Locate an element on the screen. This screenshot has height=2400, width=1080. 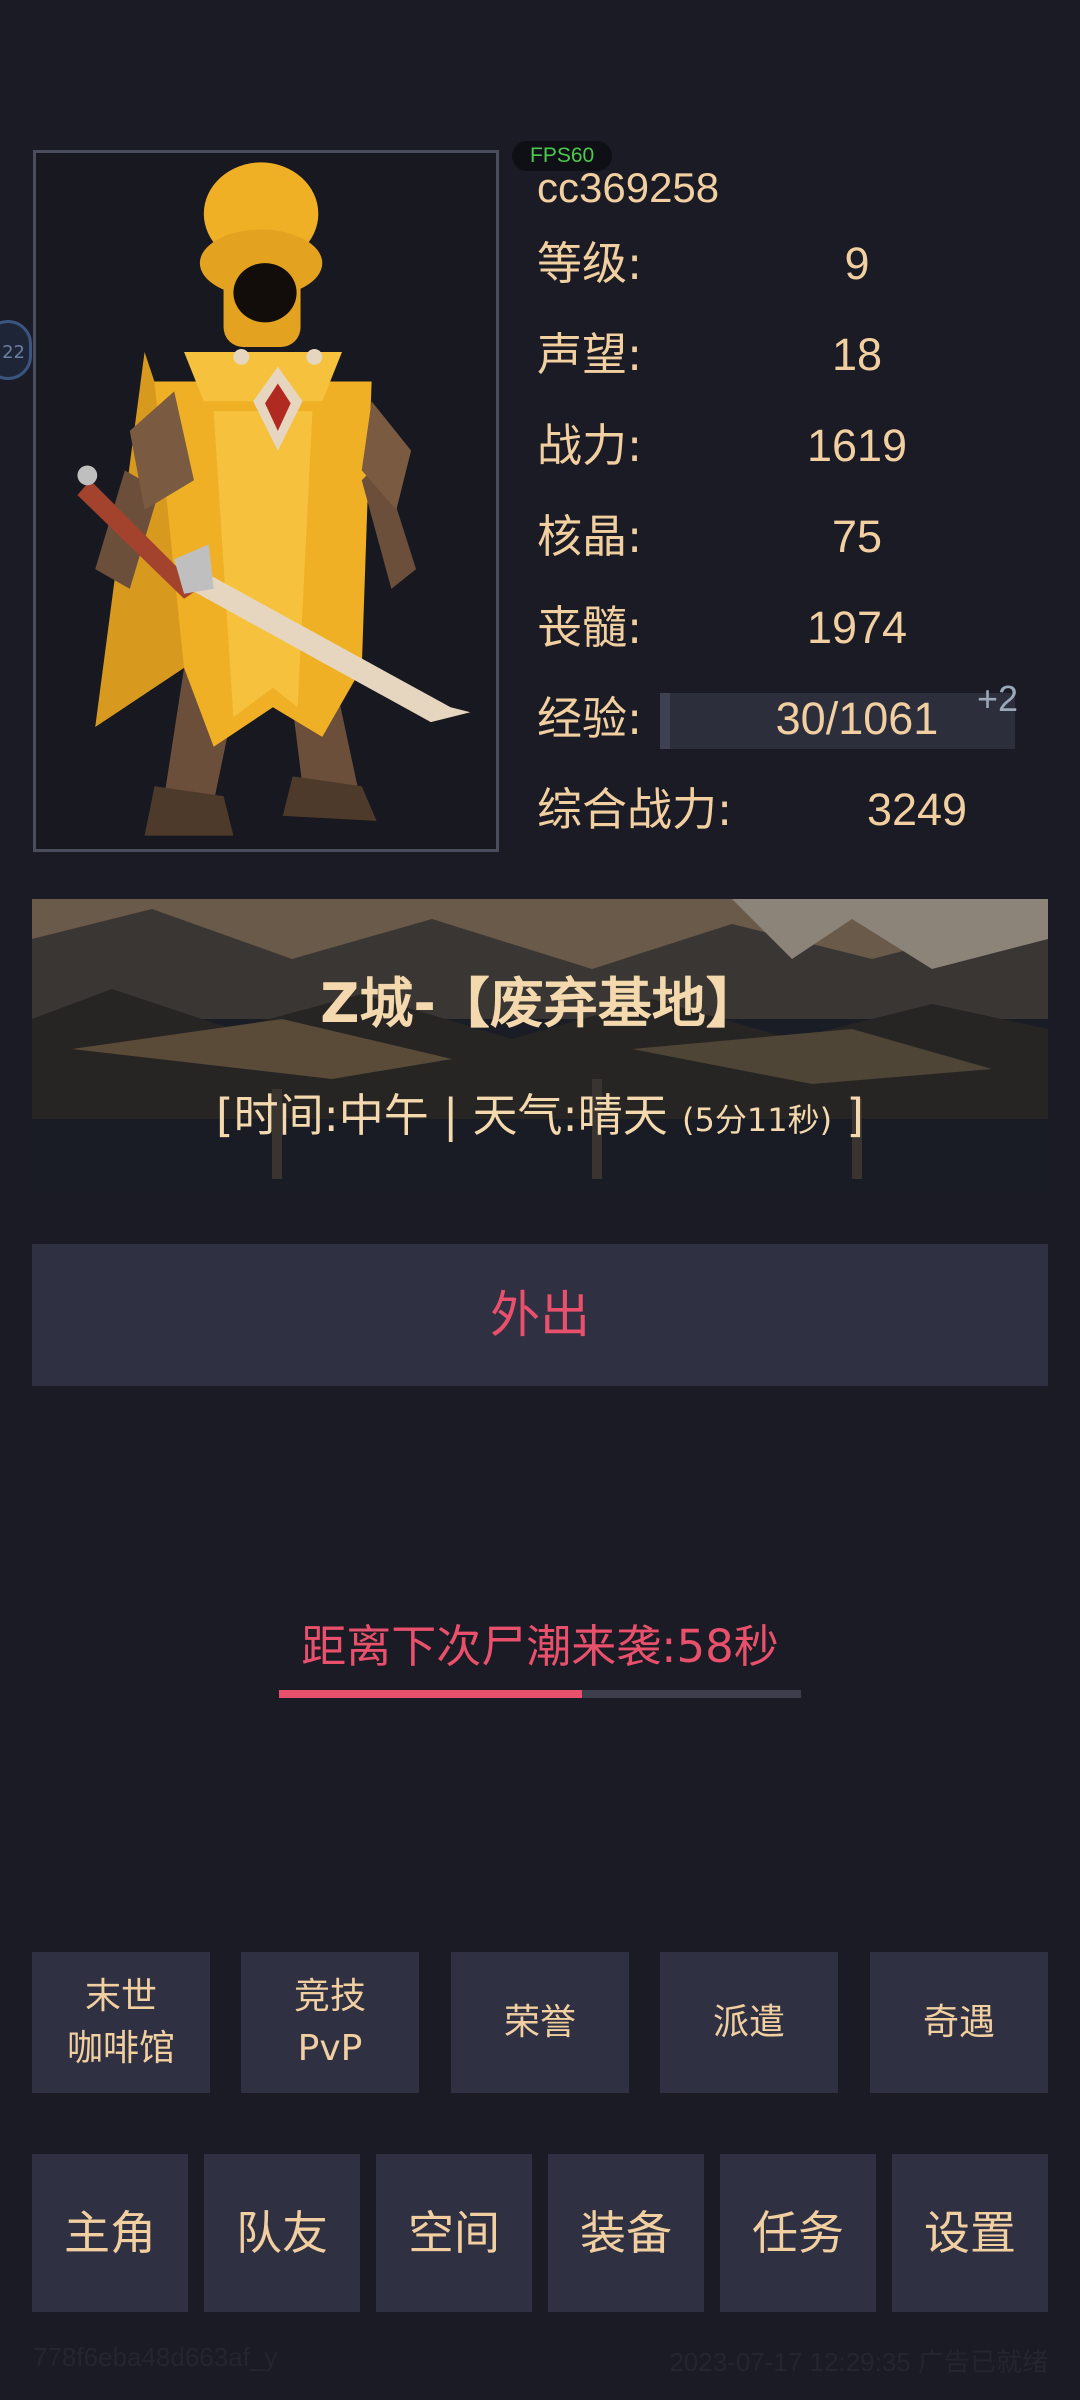
location-background-image is located at coordinates (540, 1046).